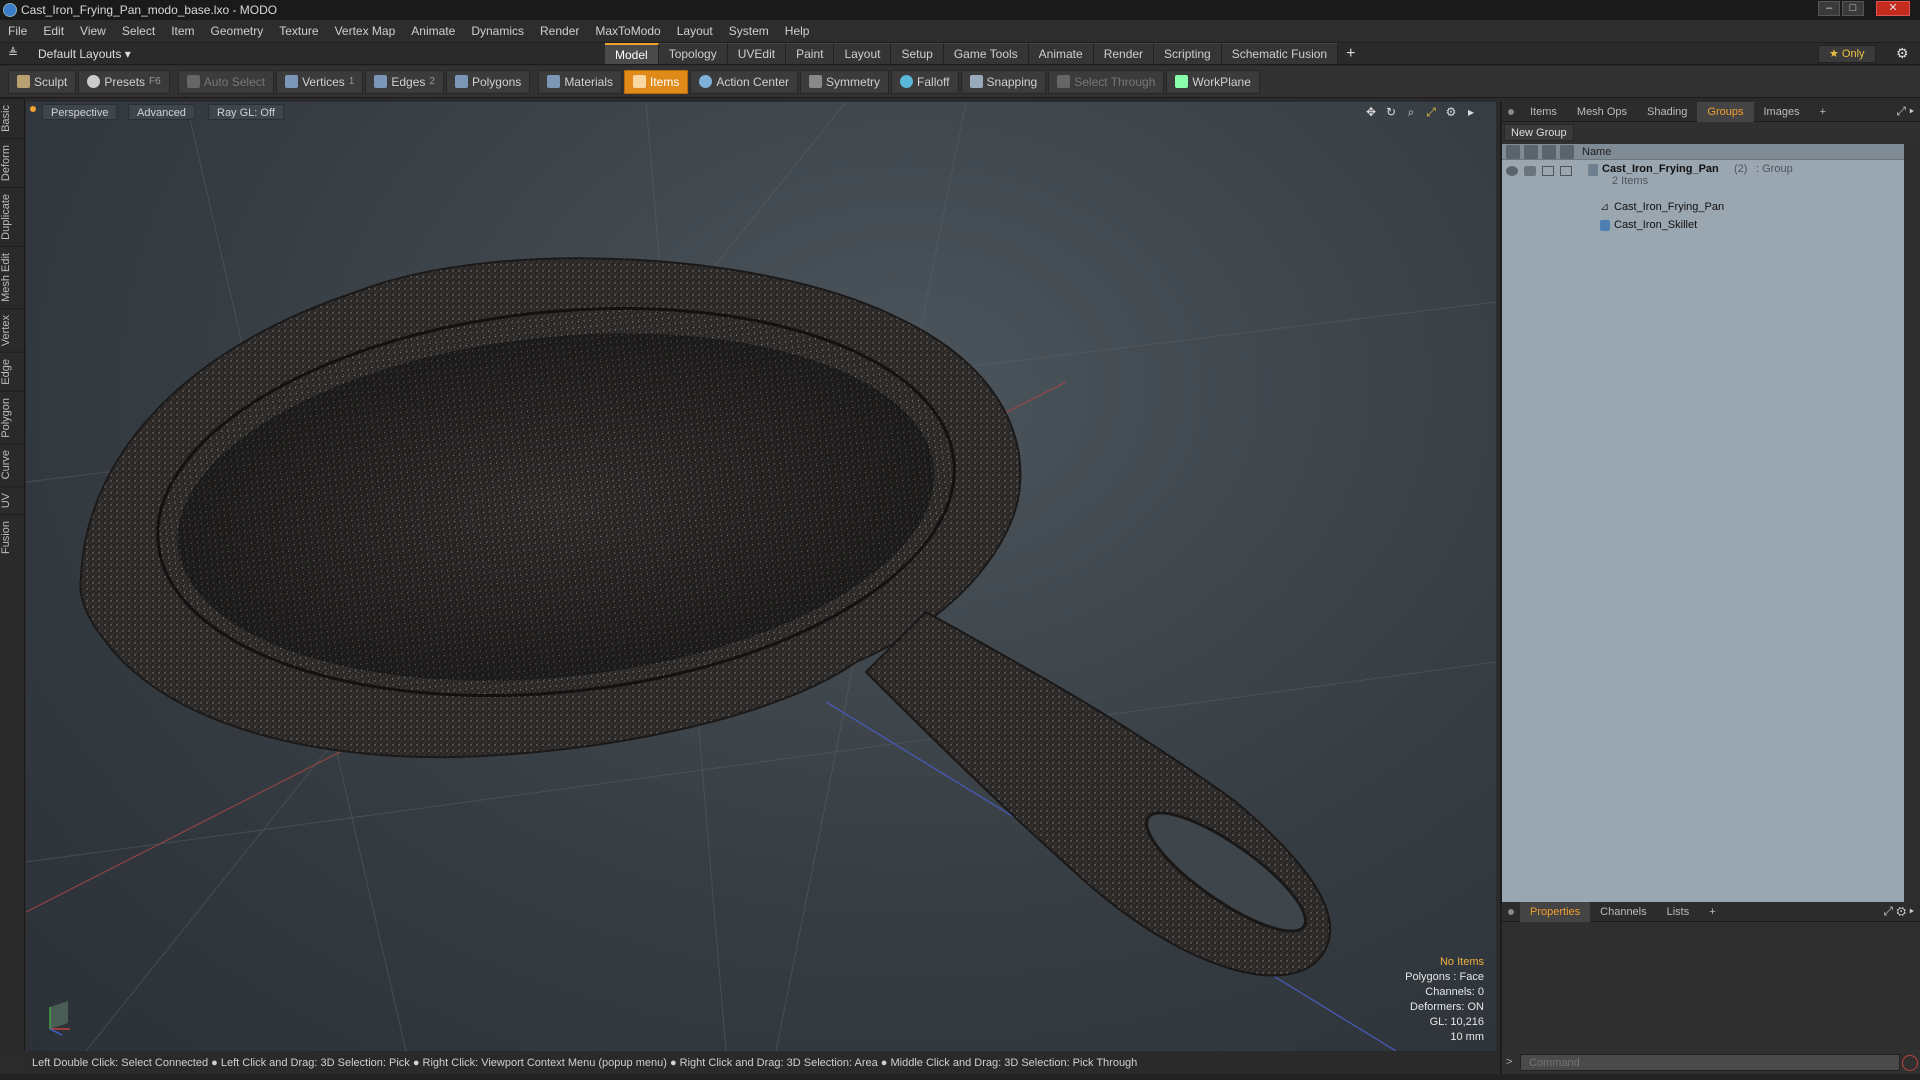 The height and width of the screenshot is (1080, 1920). I want to click on layout-arrow-icon: ≜, so click(13, 53).